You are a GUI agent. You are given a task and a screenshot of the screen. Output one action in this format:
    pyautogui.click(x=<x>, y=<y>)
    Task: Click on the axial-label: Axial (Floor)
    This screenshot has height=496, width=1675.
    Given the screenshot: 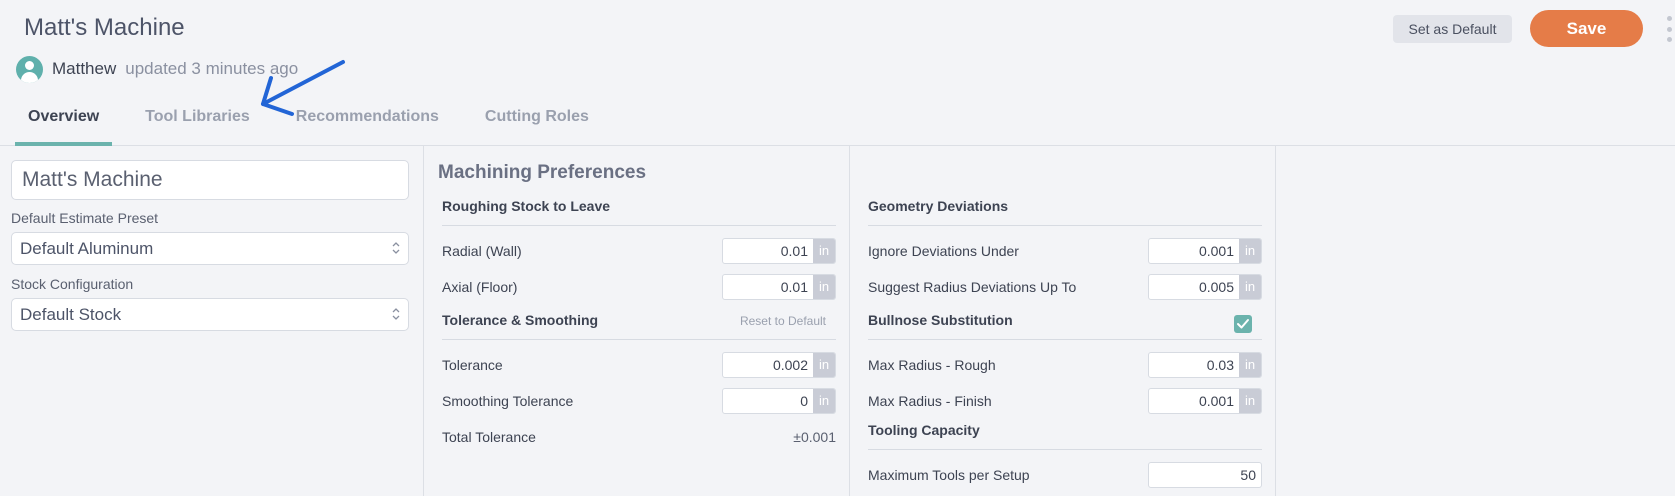 What is the action you would take?
    pyautogui.click(x=480, y=287)
    